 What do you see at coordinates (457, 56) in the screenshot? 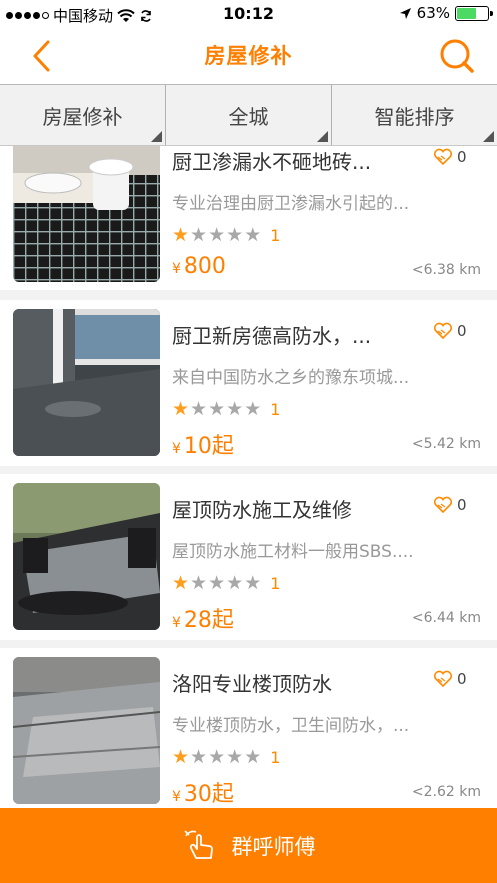
I see `search-icon` at bounding box center [457, 56].